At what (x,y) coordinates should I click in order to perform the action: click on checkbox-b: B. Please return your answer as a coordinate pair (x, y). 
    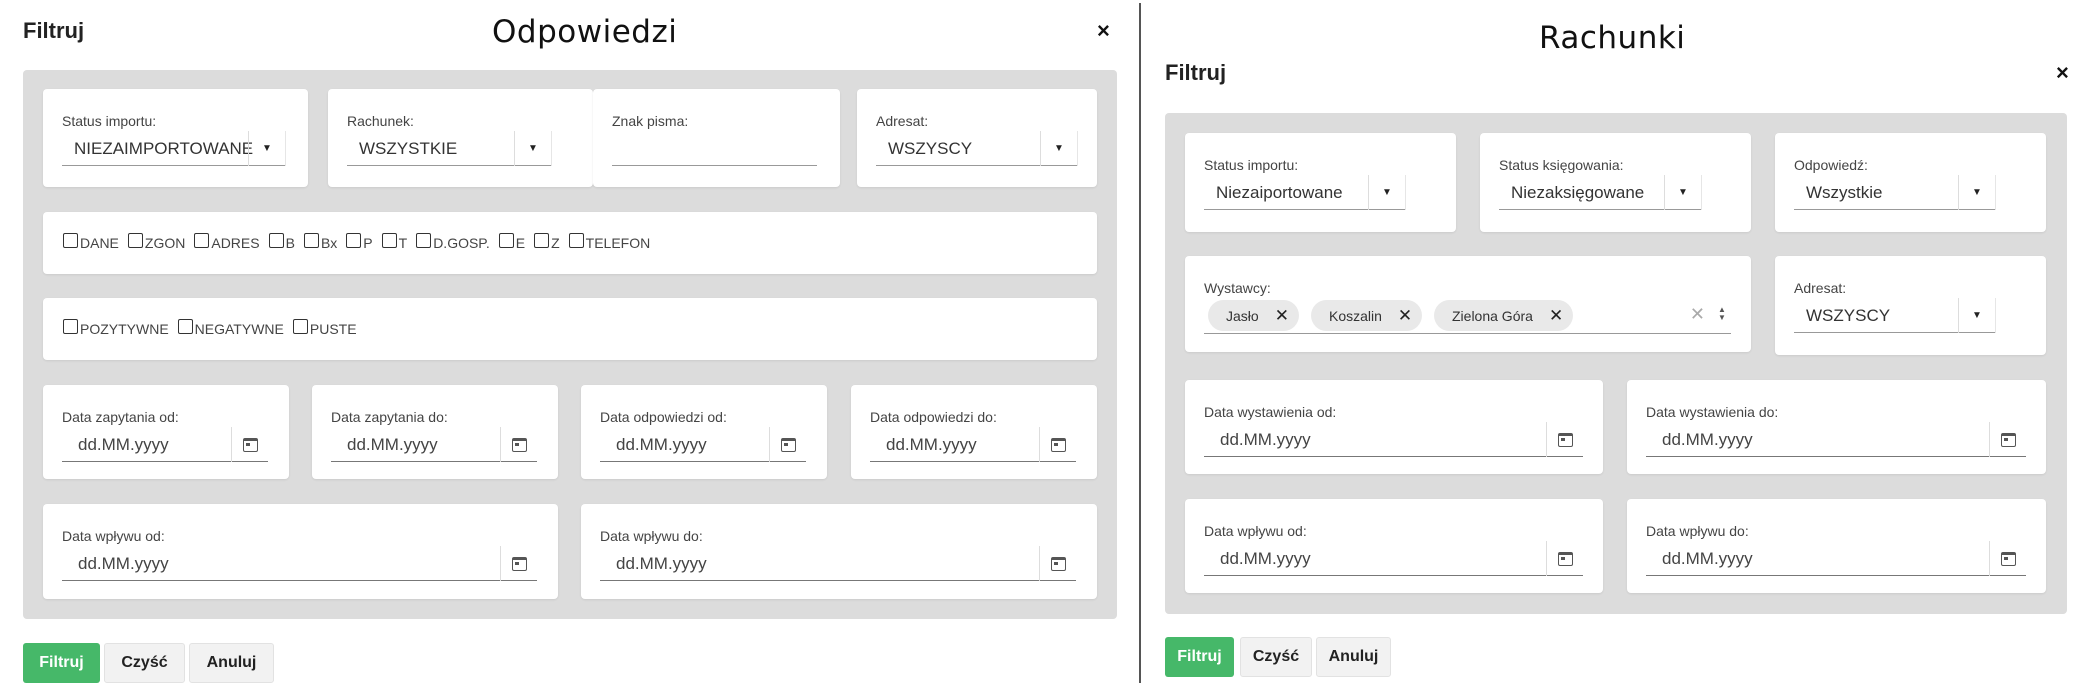
    Looking at the image, I should click on (281, 241).